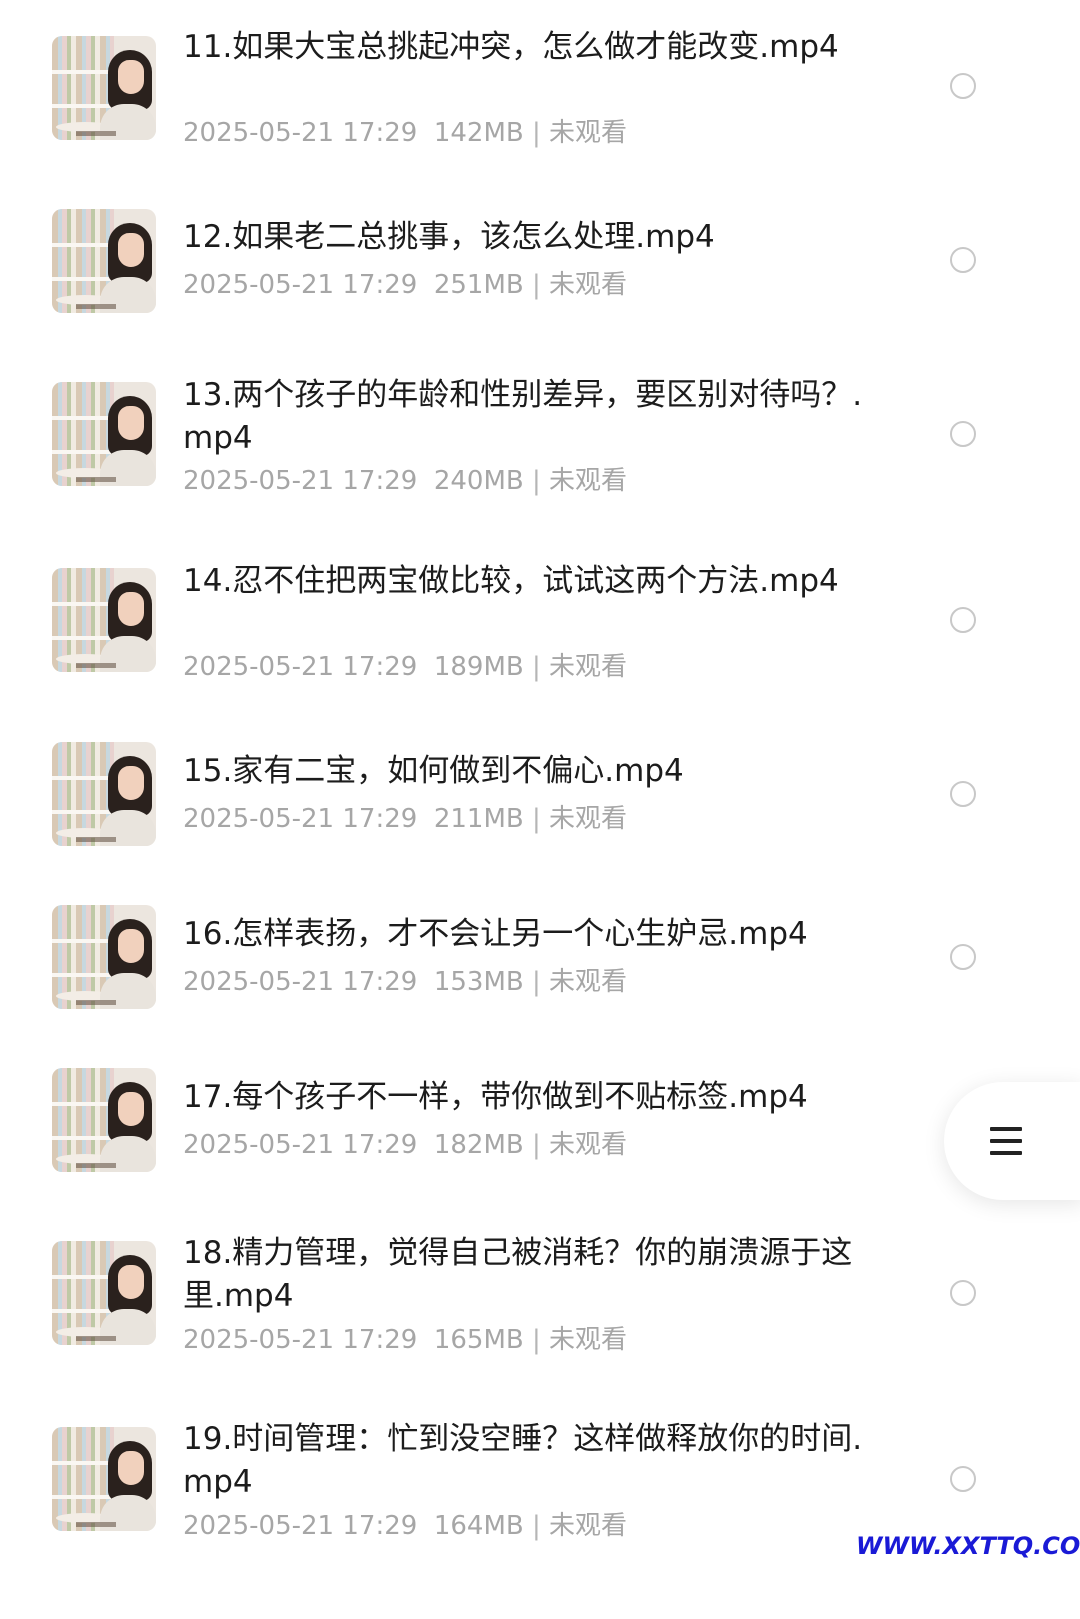  What do you see at coordinates (523, 416) in the screenshot?
I see `video-title: 13.两个孩子的年龄和性别差异，要区别对待吗？.mp4` at bounding box center [523, 416].